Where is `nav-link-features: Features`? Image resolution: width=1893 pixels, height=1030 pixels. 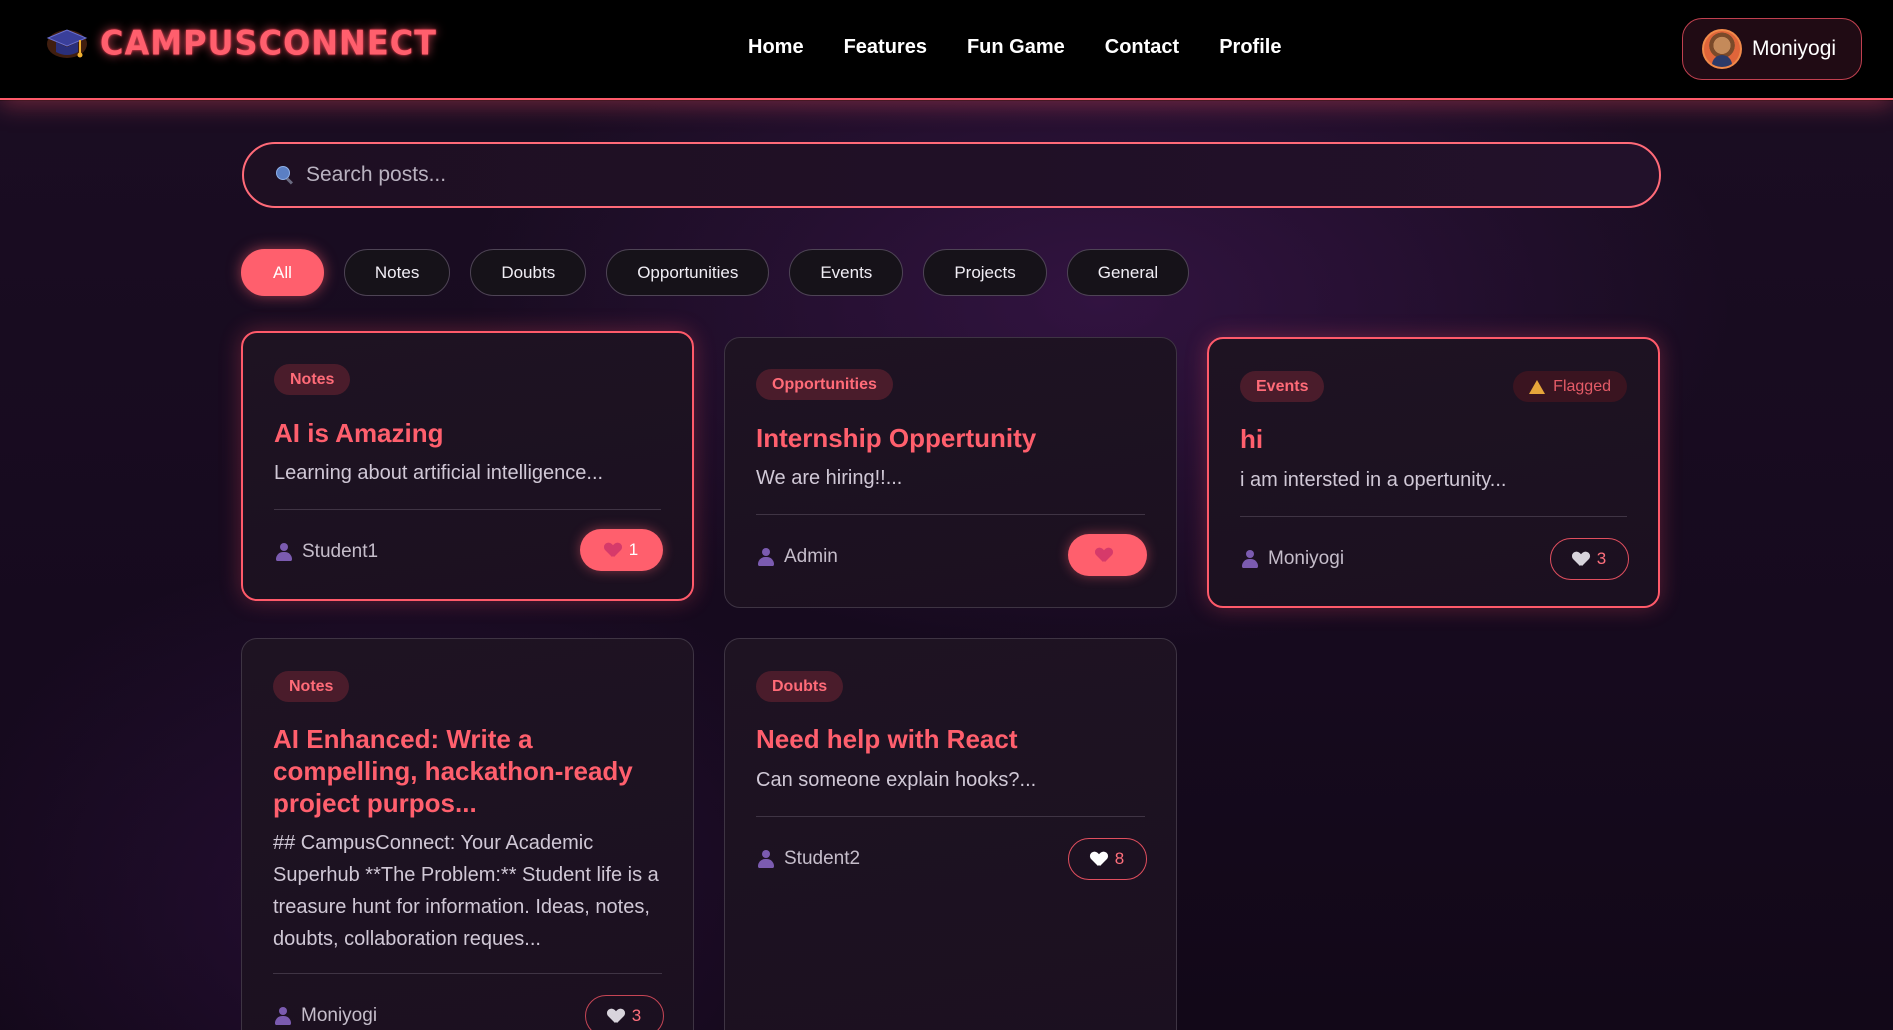
nav-link-features: Features is located at coordinates (885, 47).